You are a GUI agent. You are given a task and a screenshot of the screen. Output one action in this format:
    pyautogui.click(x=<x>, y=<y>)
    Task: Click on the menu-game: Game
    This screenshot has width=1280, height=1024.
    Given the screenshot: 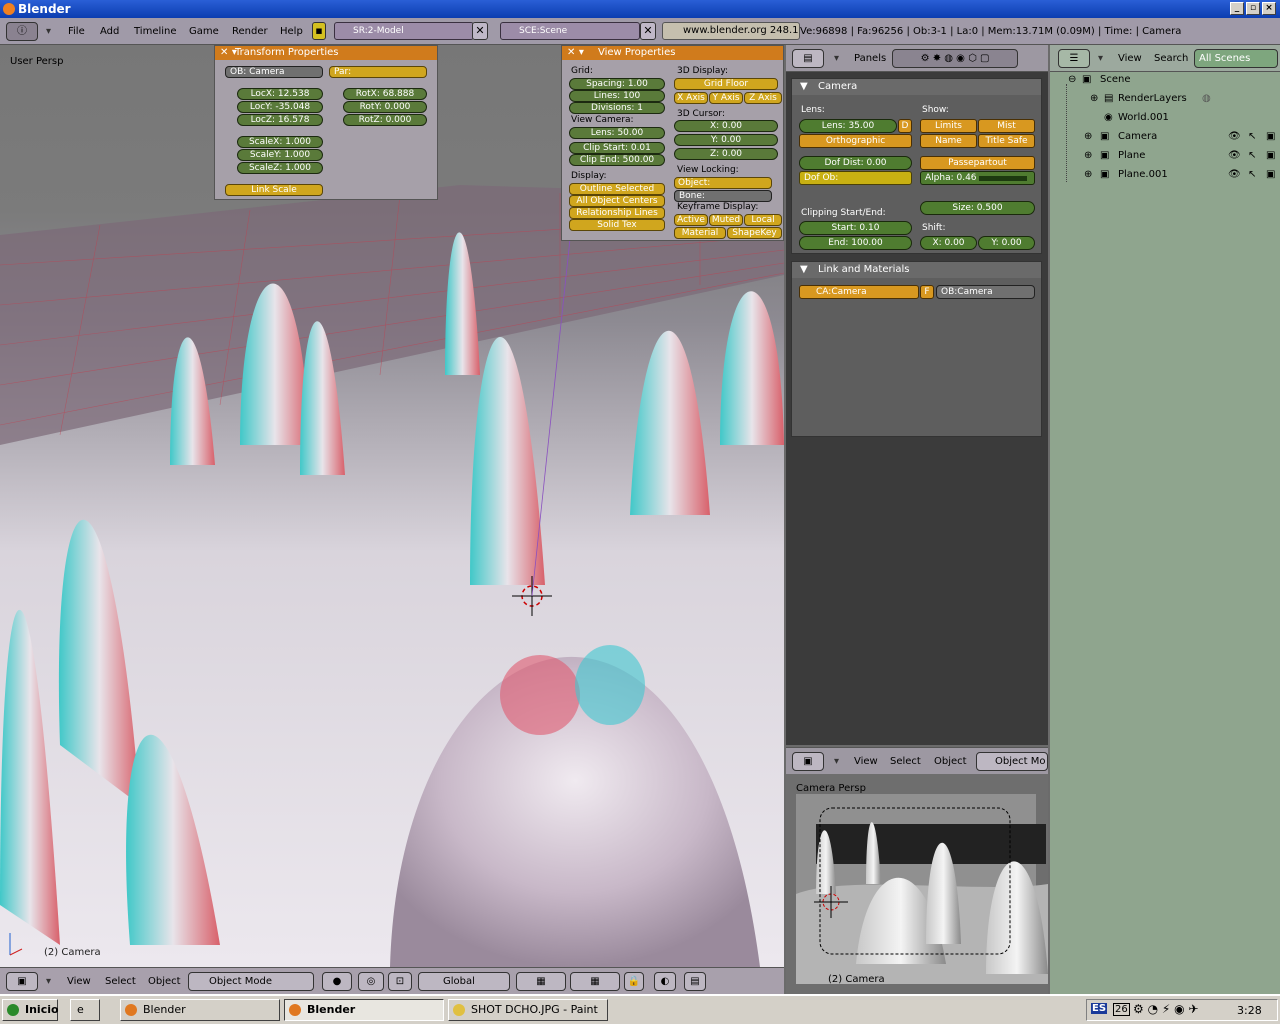 What is the action you would take?
    pyautogui.click(x=204, y=31)
    